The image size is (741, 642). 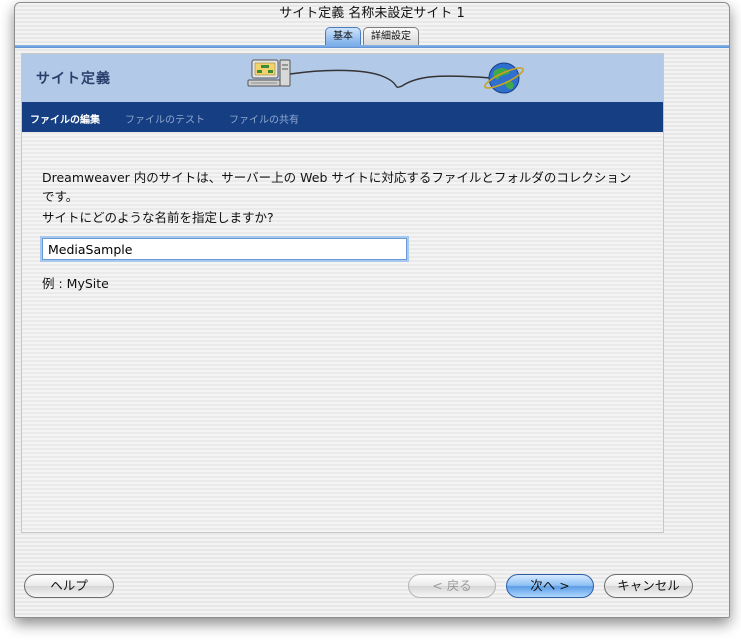 I want to click on window-title: サイト定義 名称未設定サイト 1, so click(x=372, y=13).